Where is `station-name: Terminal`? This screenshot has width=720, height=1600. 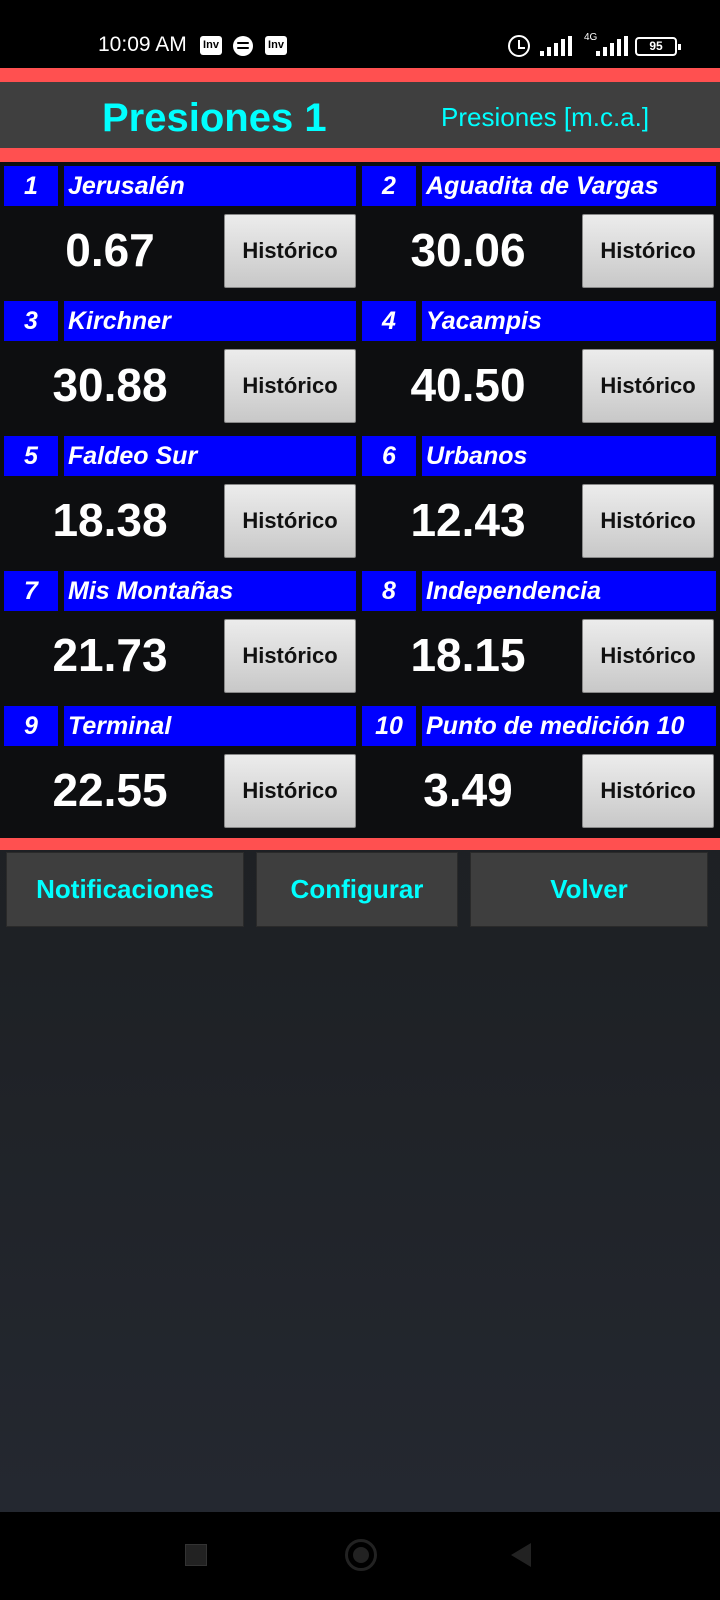 station-name: Terminal is located at coordinates (210, 726).